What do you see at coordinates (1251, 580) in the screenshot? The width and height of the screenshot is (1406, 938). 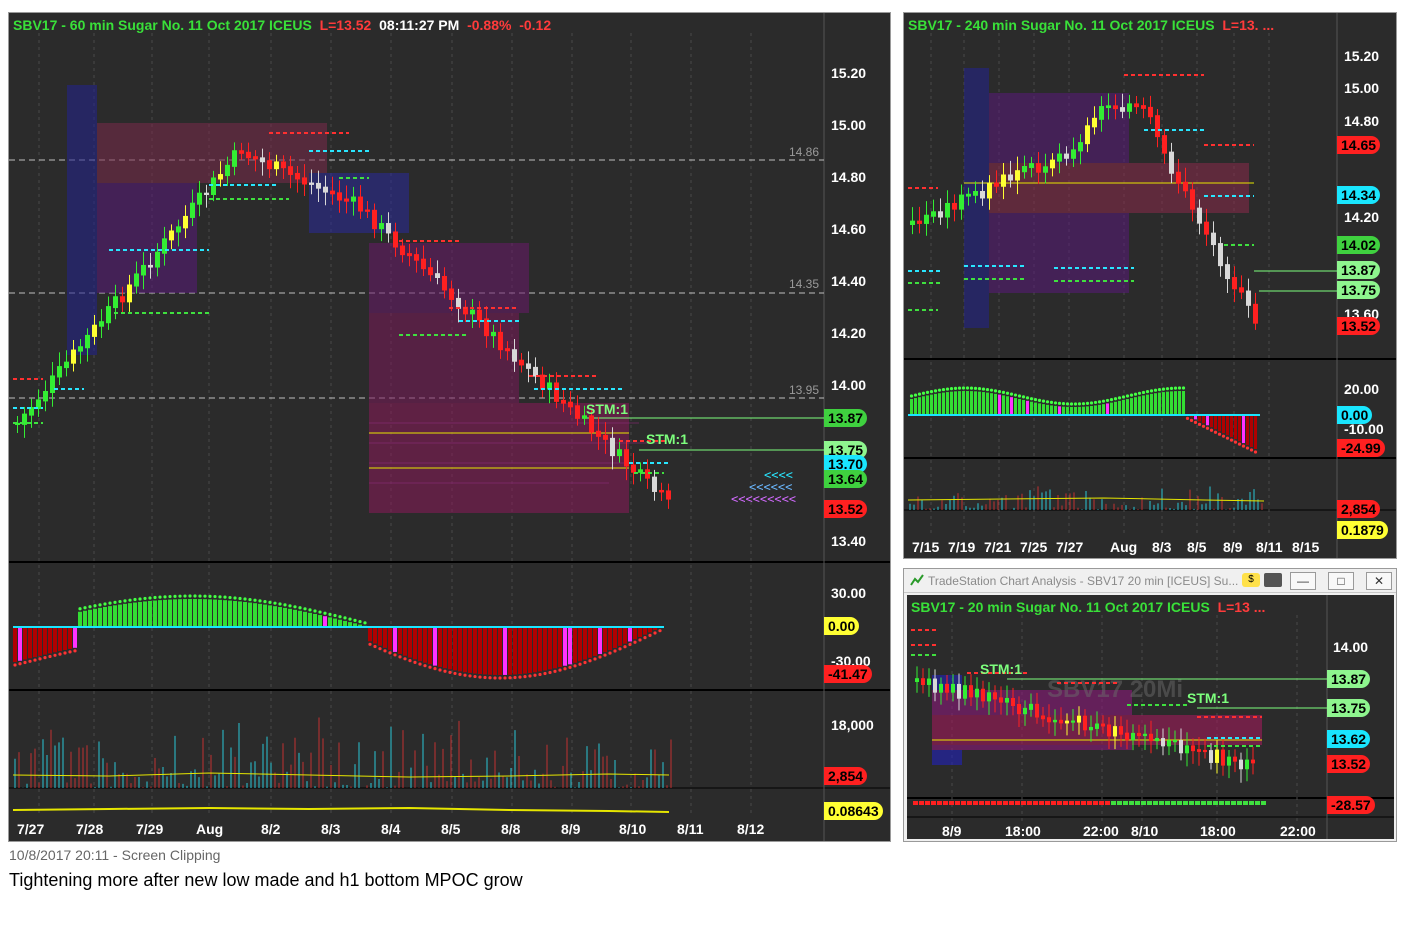 I see `symbol-link-icon: $` at bounding box center [1251, 580].